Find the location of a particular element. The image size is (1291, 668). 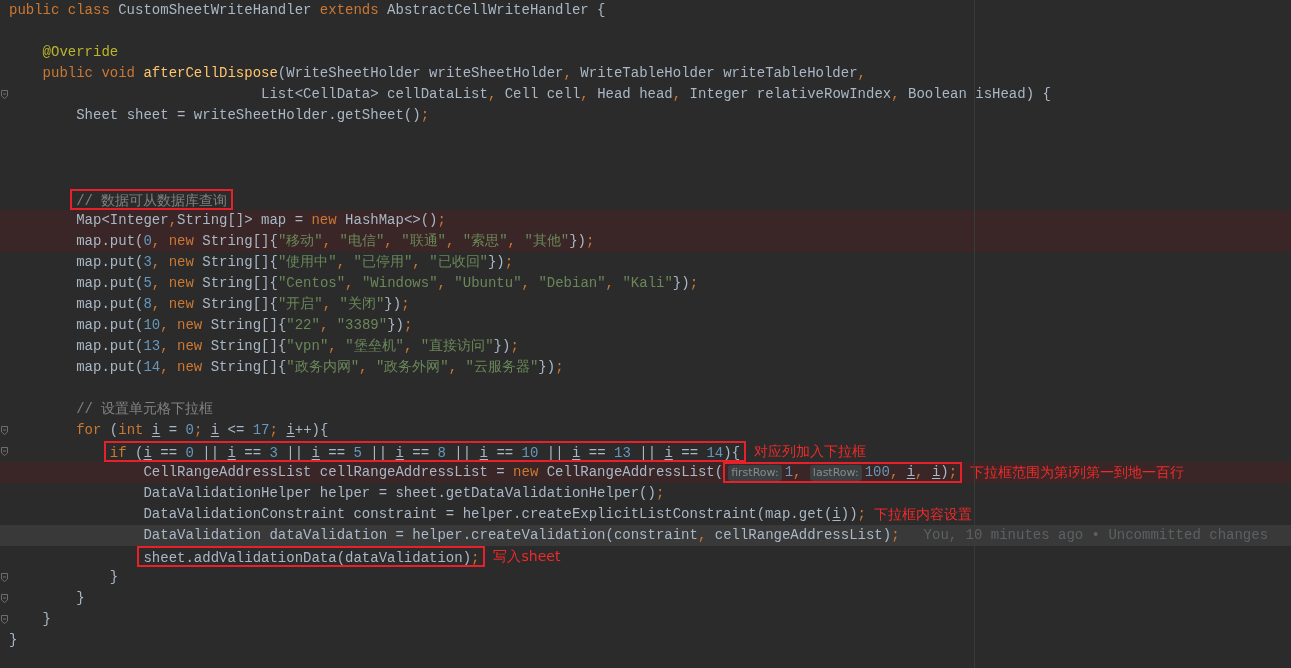

code-text: map.put(14, new String[]{"政务内网", "政务外网", "云服务器"}); is located at coordinates (320, 367).